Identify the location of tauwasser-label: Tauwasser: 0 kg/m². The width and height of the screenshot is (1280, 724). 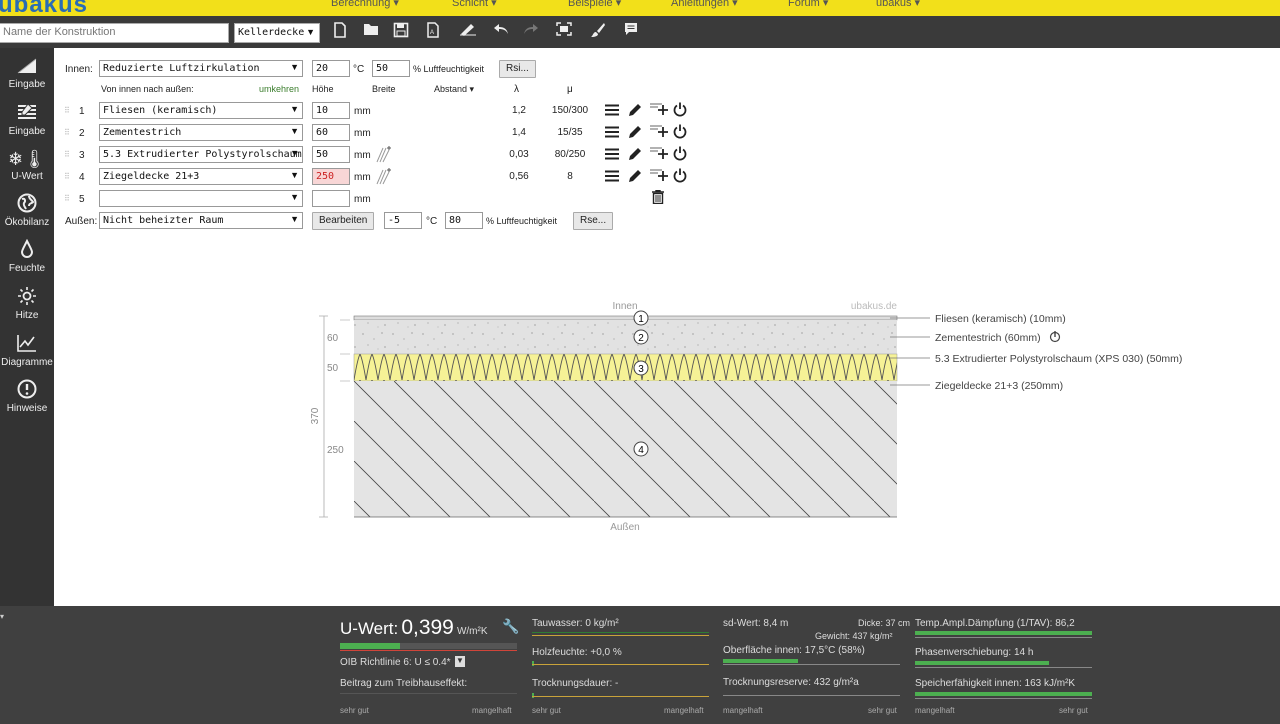
(575, 623).